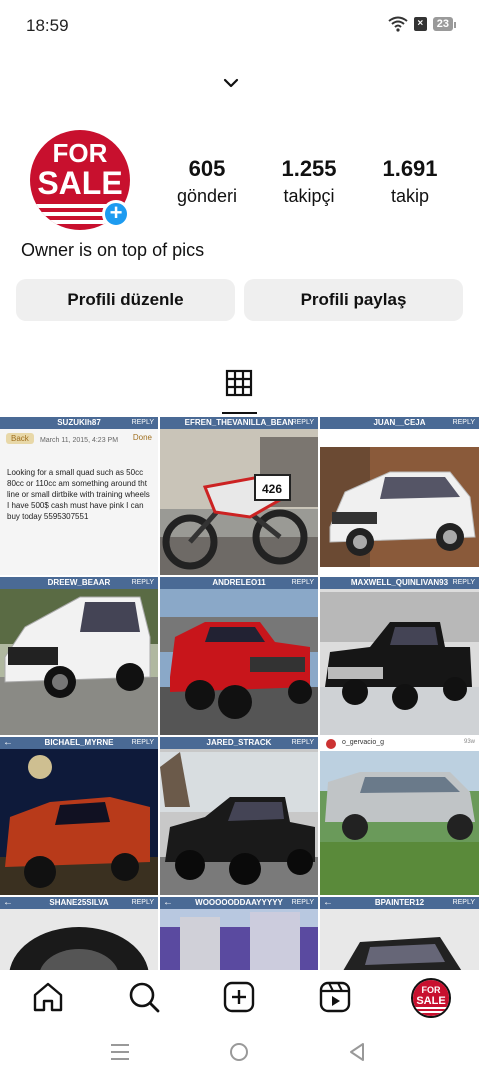 Image resolution: width=479 pixels, height=1080 pixels. What do you see at coordinates (79, 816) in the screenshot?
I see `post-tile: BICHAEL_MYRNE REPLY ←` at bounding box center [79, 816].